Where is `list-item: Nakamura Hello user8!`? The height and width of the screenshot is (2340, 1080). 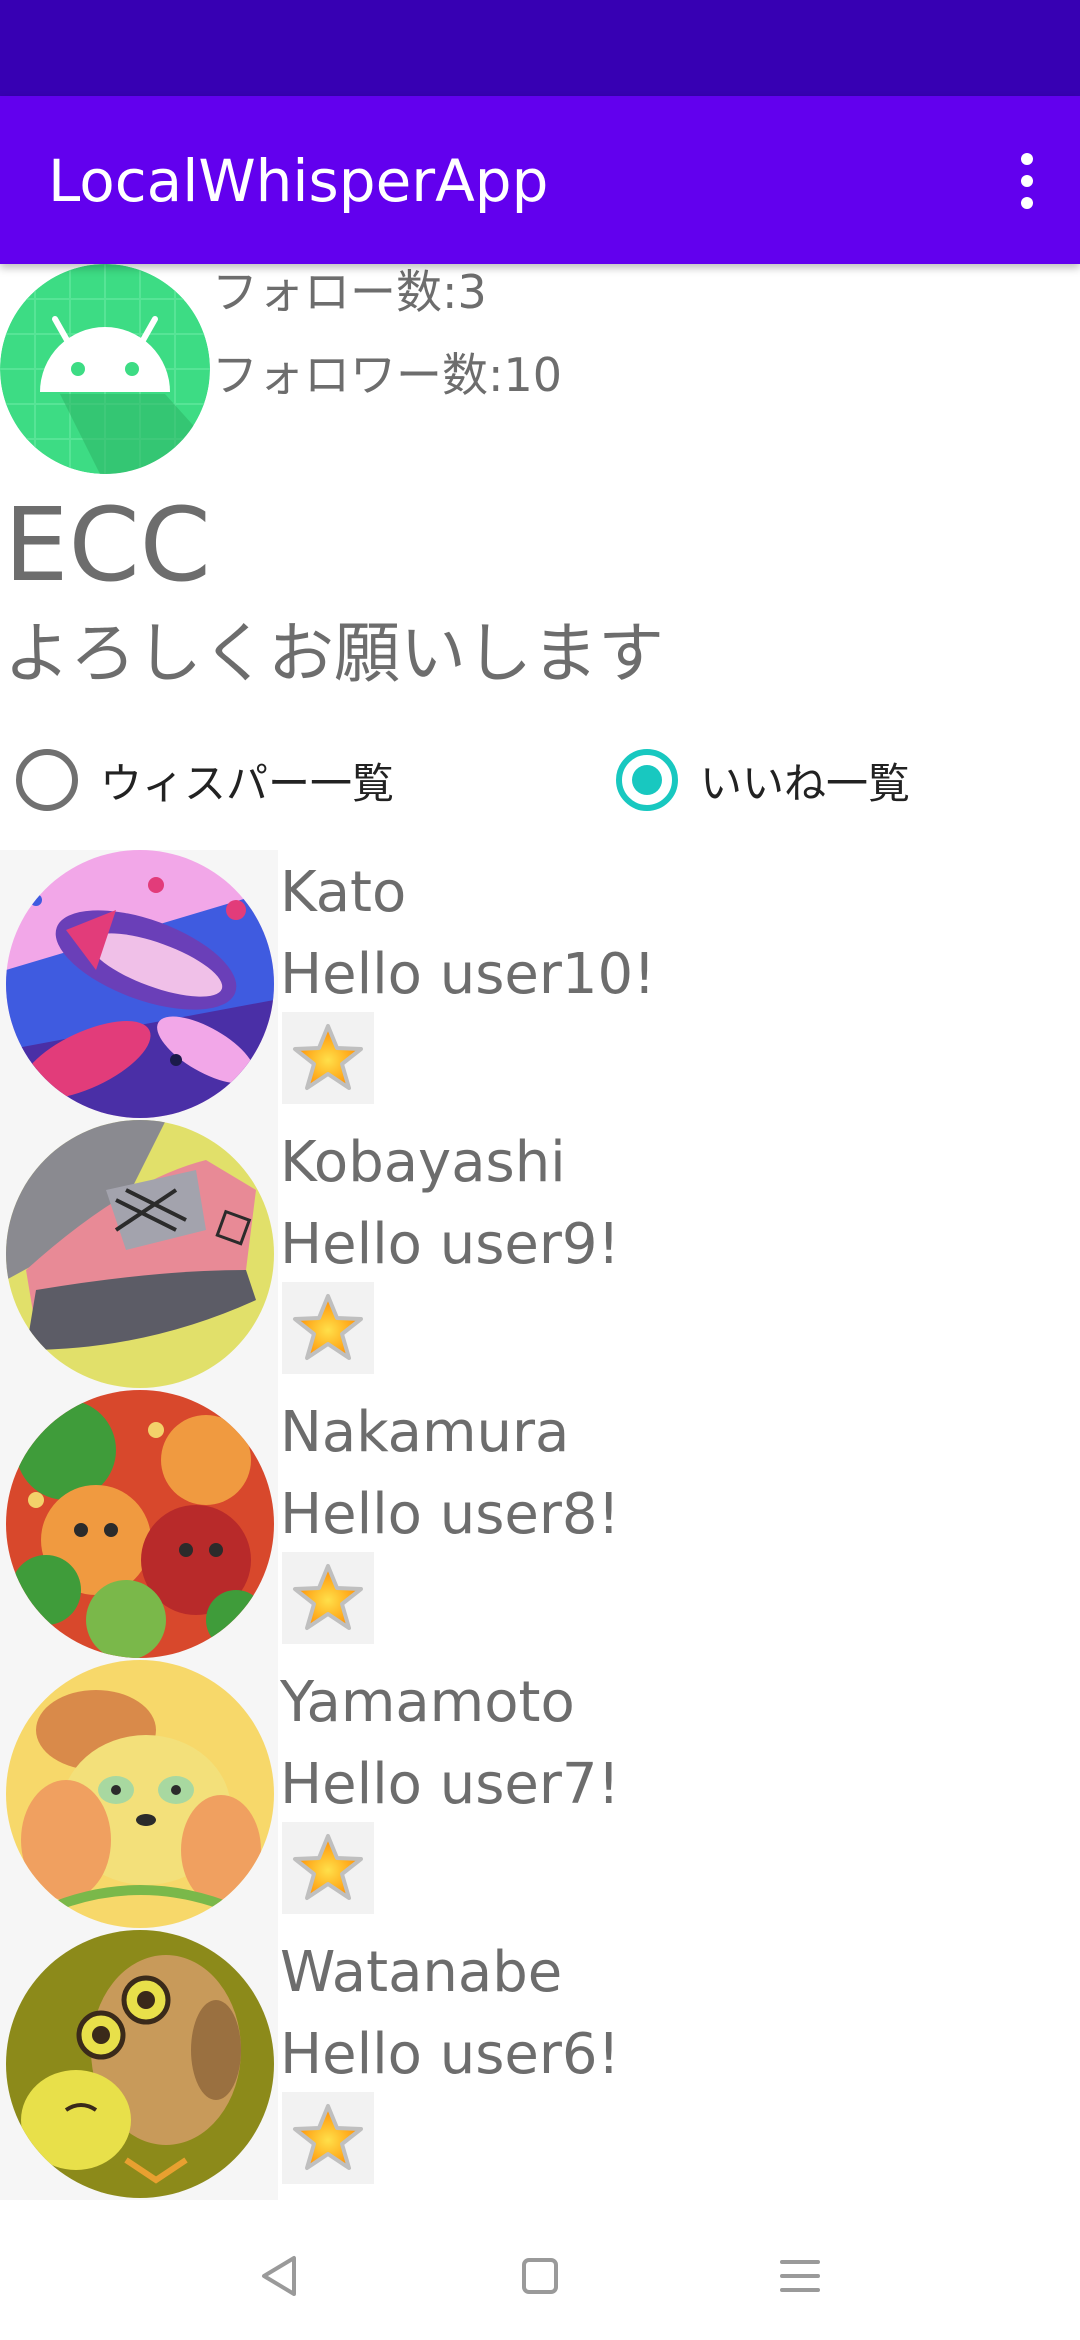 list-item: Nakamura Hello user8! is located at coordinates (540, 1525).